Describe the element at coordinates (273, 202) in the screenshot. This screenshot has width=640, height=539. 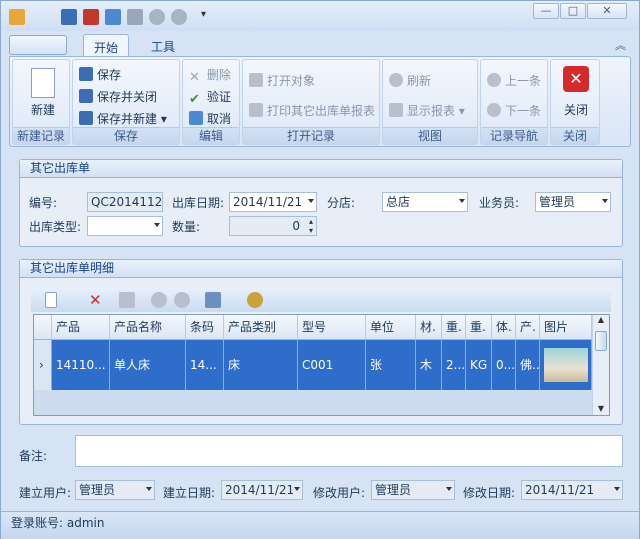
I see `date-field: 2014/11/21` at that location.